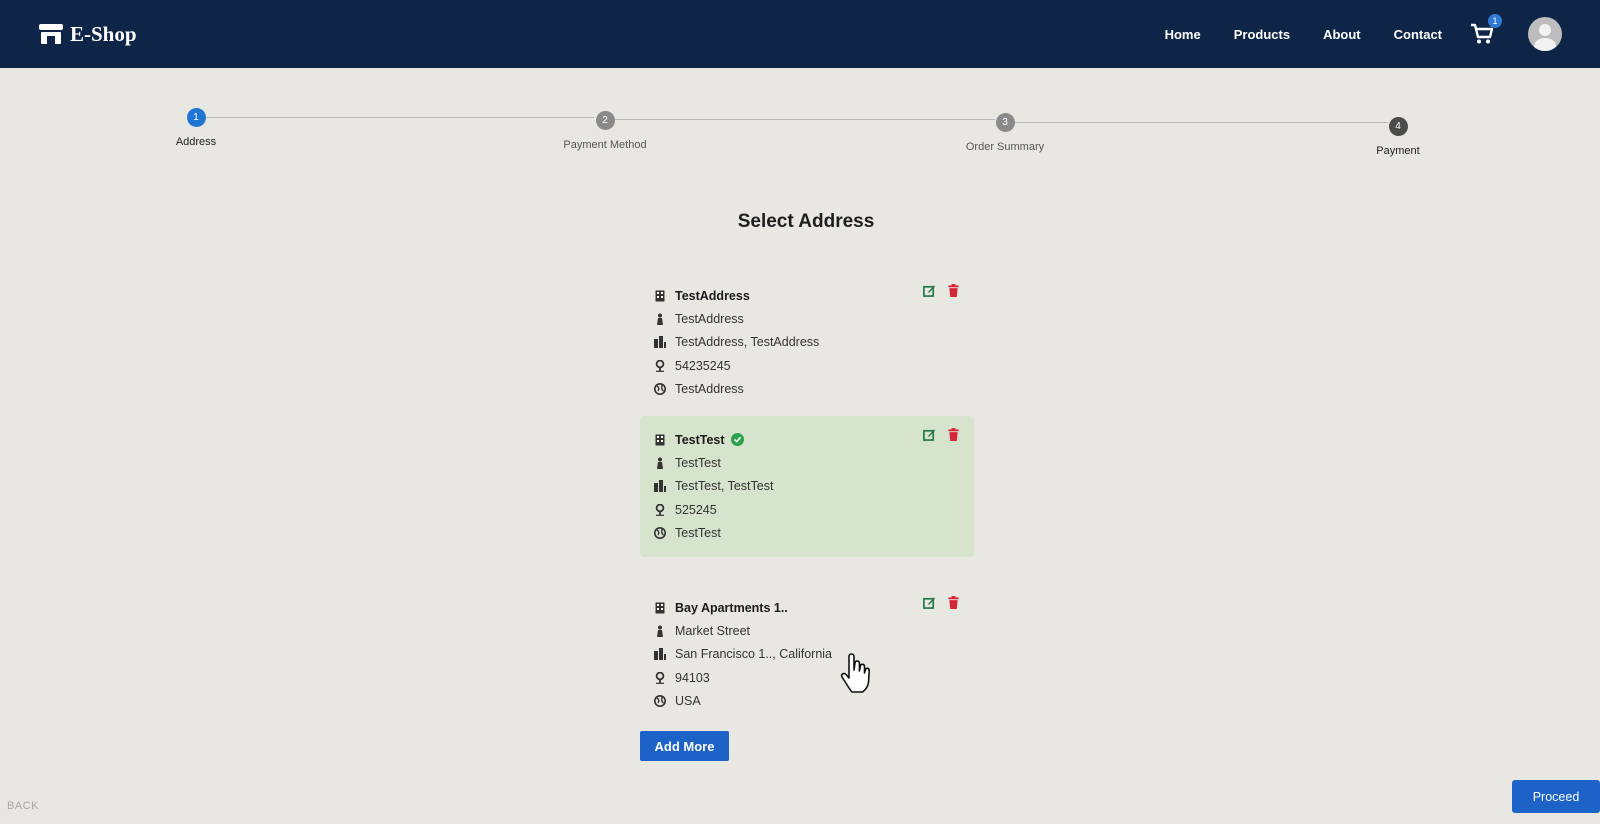 This screenshot has height=824, width=1600. Describe the element at coordinates (1262, 34) in the screenshot. I see `nav-link-products: Products` at that location.